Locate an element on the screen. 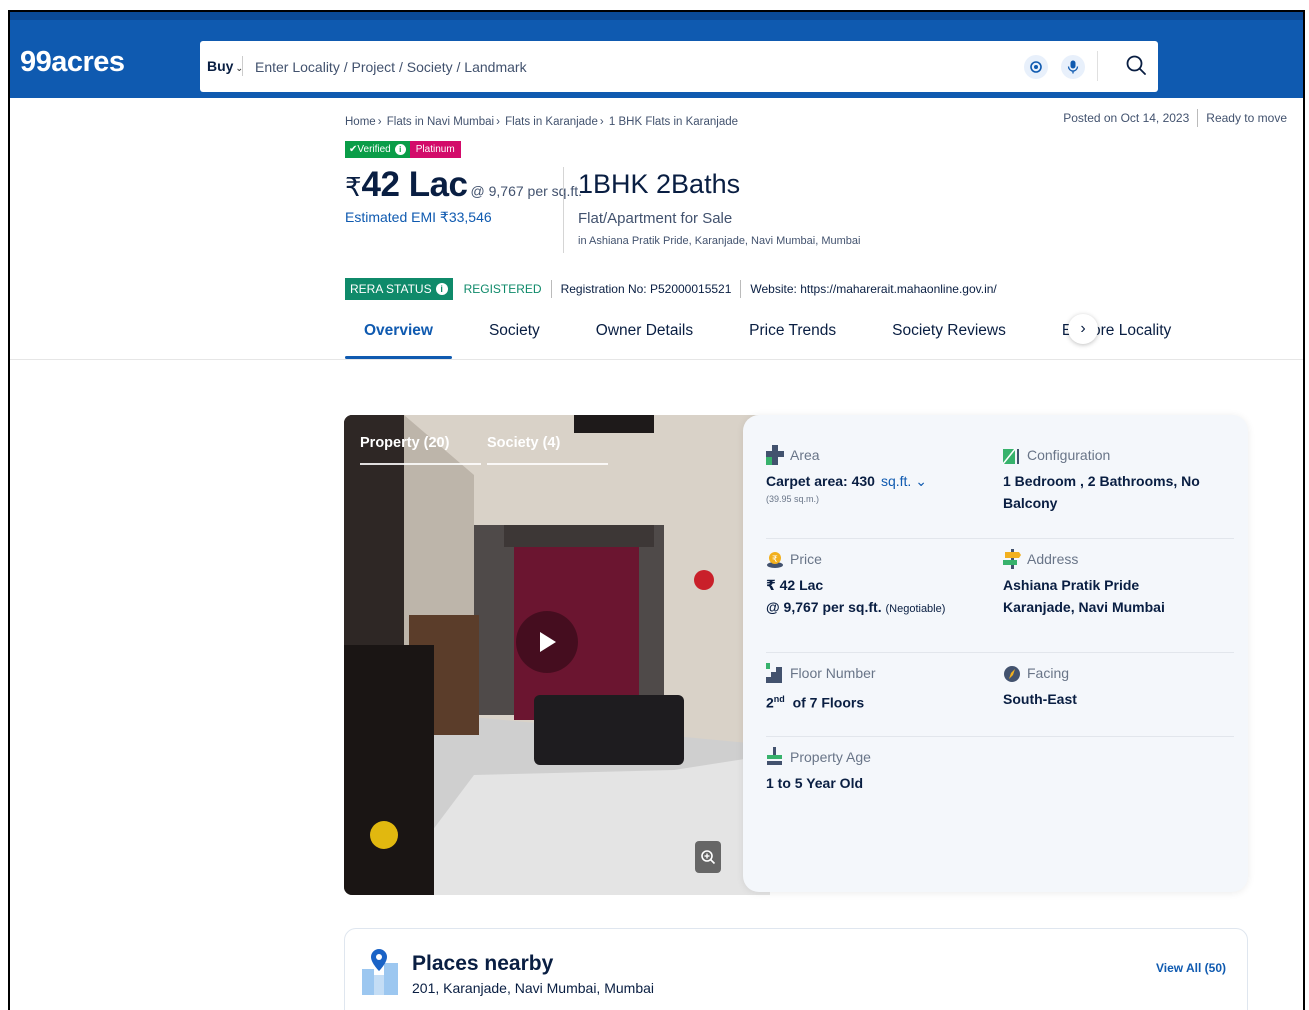 The height and width of the screenshot is (1010, 1309). tabs-next-button: › is located at coordinates (1083, 329).